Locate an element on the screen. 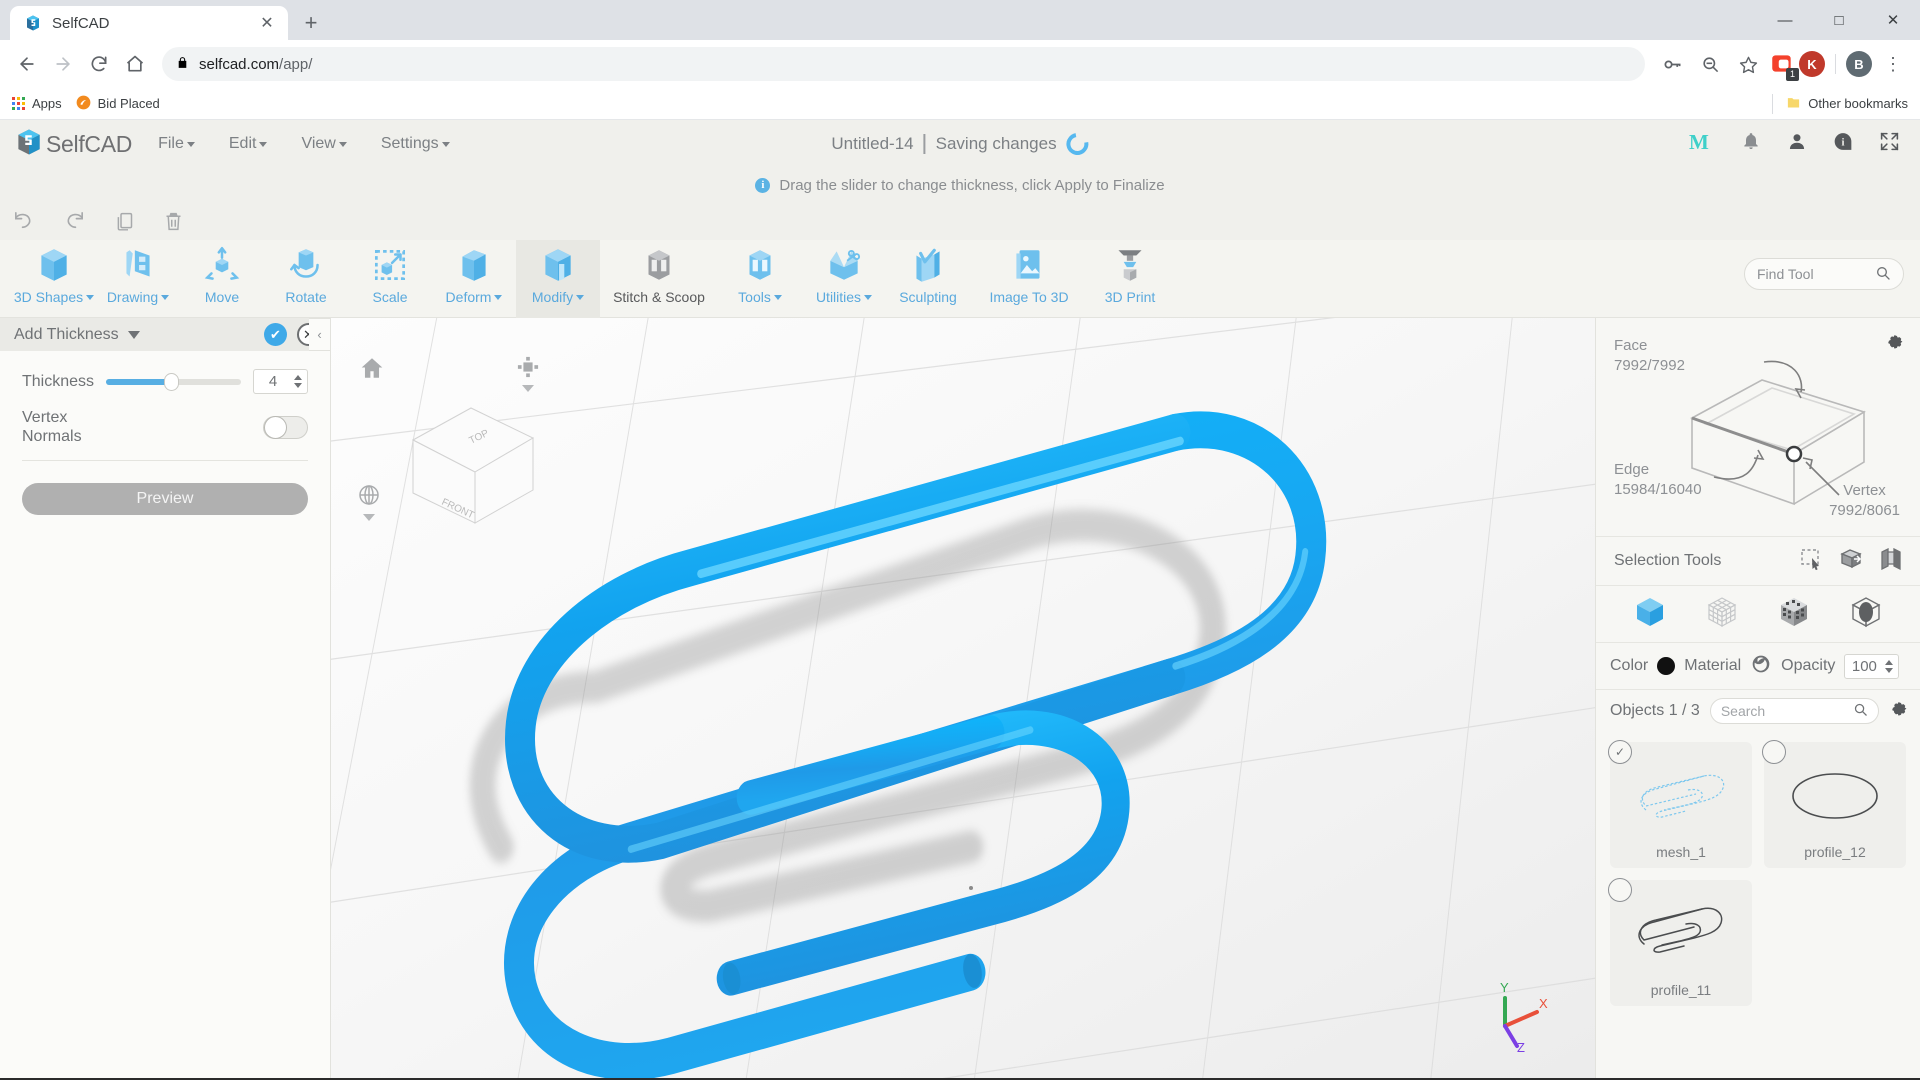  list-item: ✓ mesh_1 is located at coordinates (1680, 804).